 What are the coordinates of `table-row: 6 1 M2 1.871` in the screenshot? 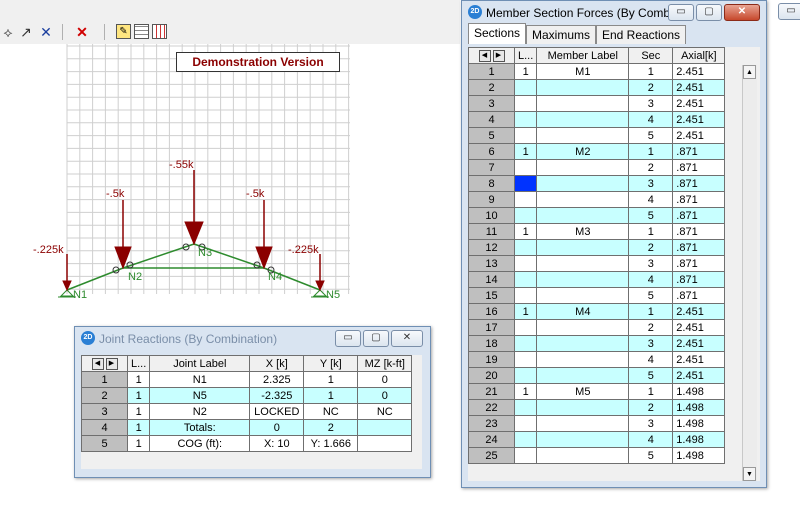 It's located at (597, 151).